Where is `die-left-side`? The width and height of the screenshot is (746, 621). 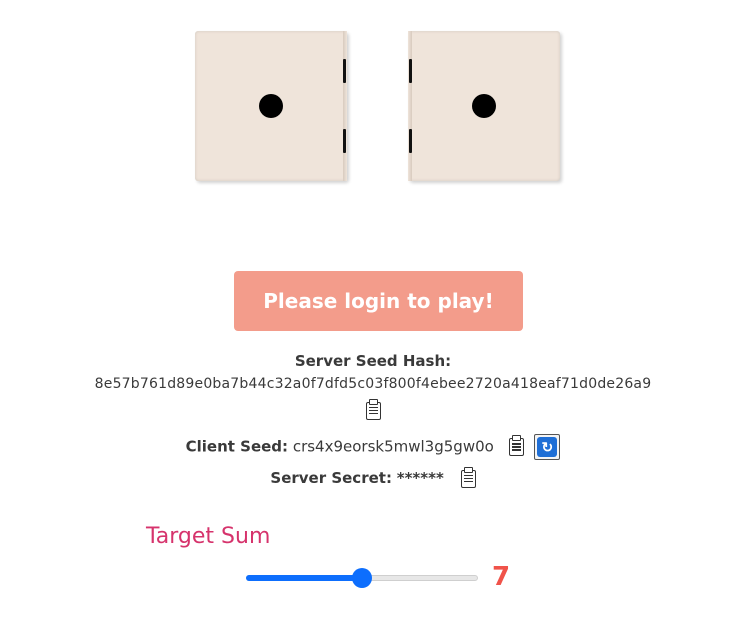
die-left-side is located at coordinates (345, 106).